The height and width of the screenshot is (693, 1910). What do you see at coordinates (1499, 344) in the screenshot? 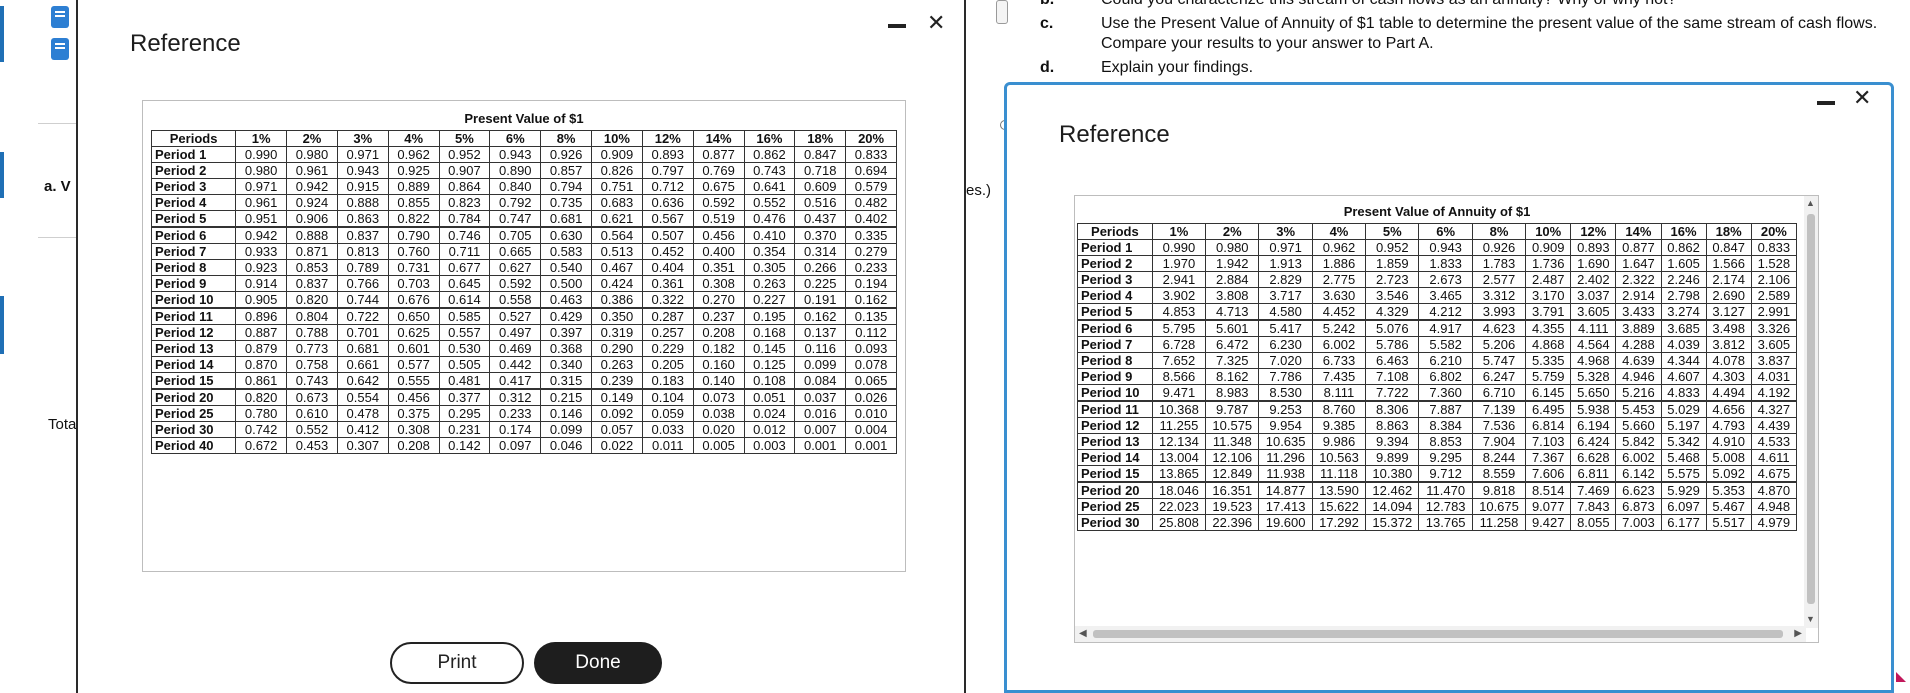
I see `table-cell: 5.206` at bounding box center [1499, 344].